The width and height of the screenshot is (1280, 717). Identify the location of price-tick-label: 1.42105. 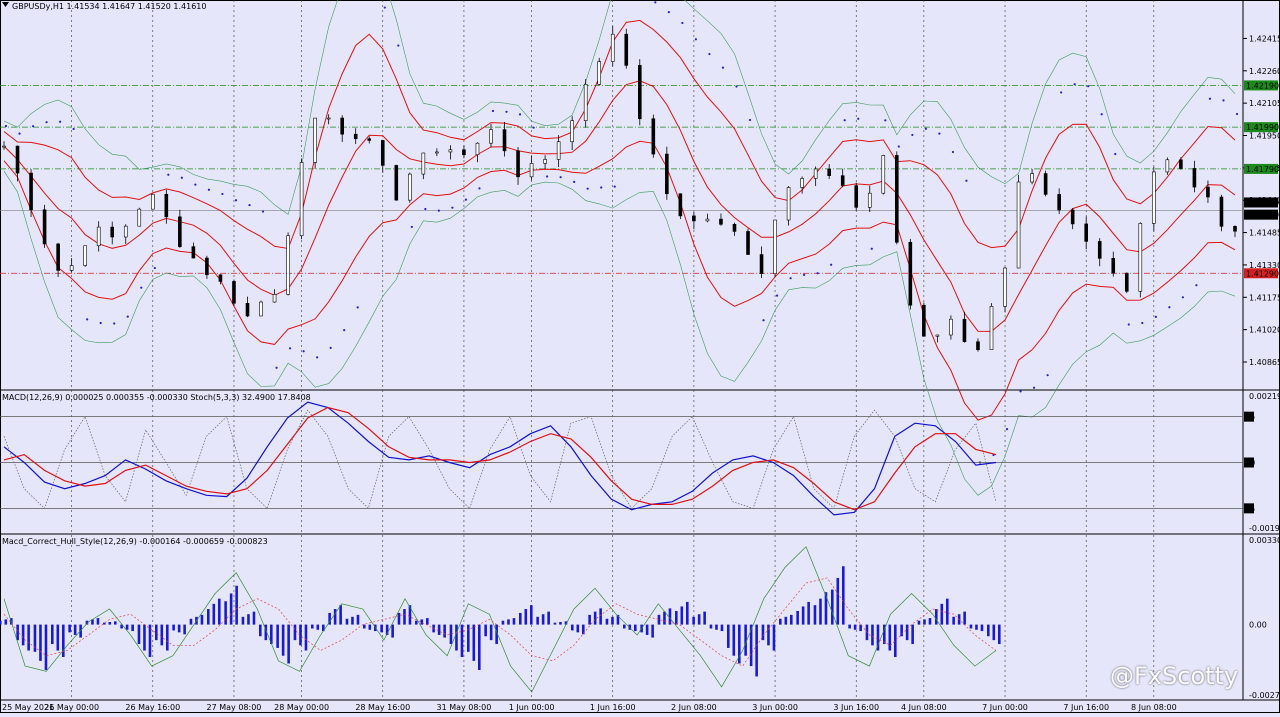
(1264, 103).